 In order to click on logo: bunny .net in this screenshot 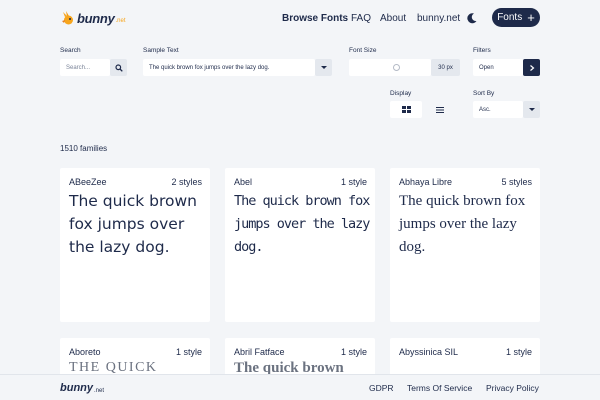, I will do `click(93, 18)`.